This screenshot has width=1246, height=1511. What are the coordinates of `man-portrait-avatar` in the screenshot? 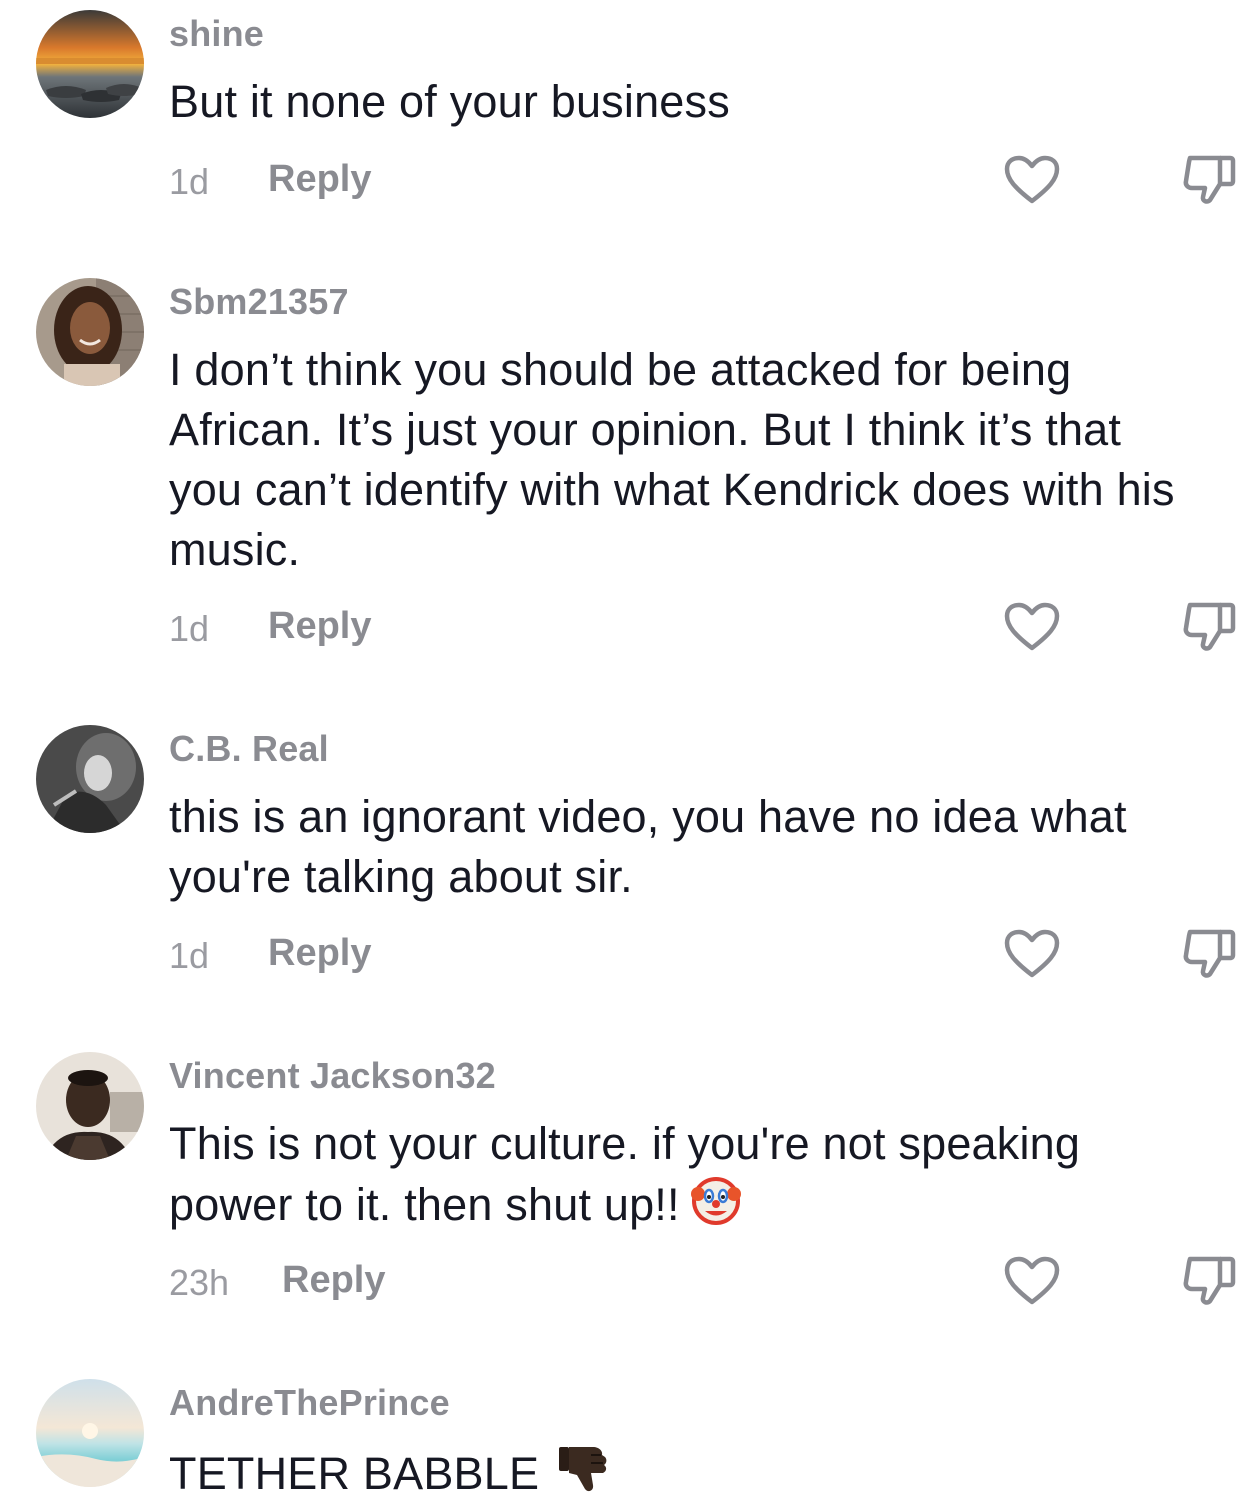 It's located at (90, 1106).